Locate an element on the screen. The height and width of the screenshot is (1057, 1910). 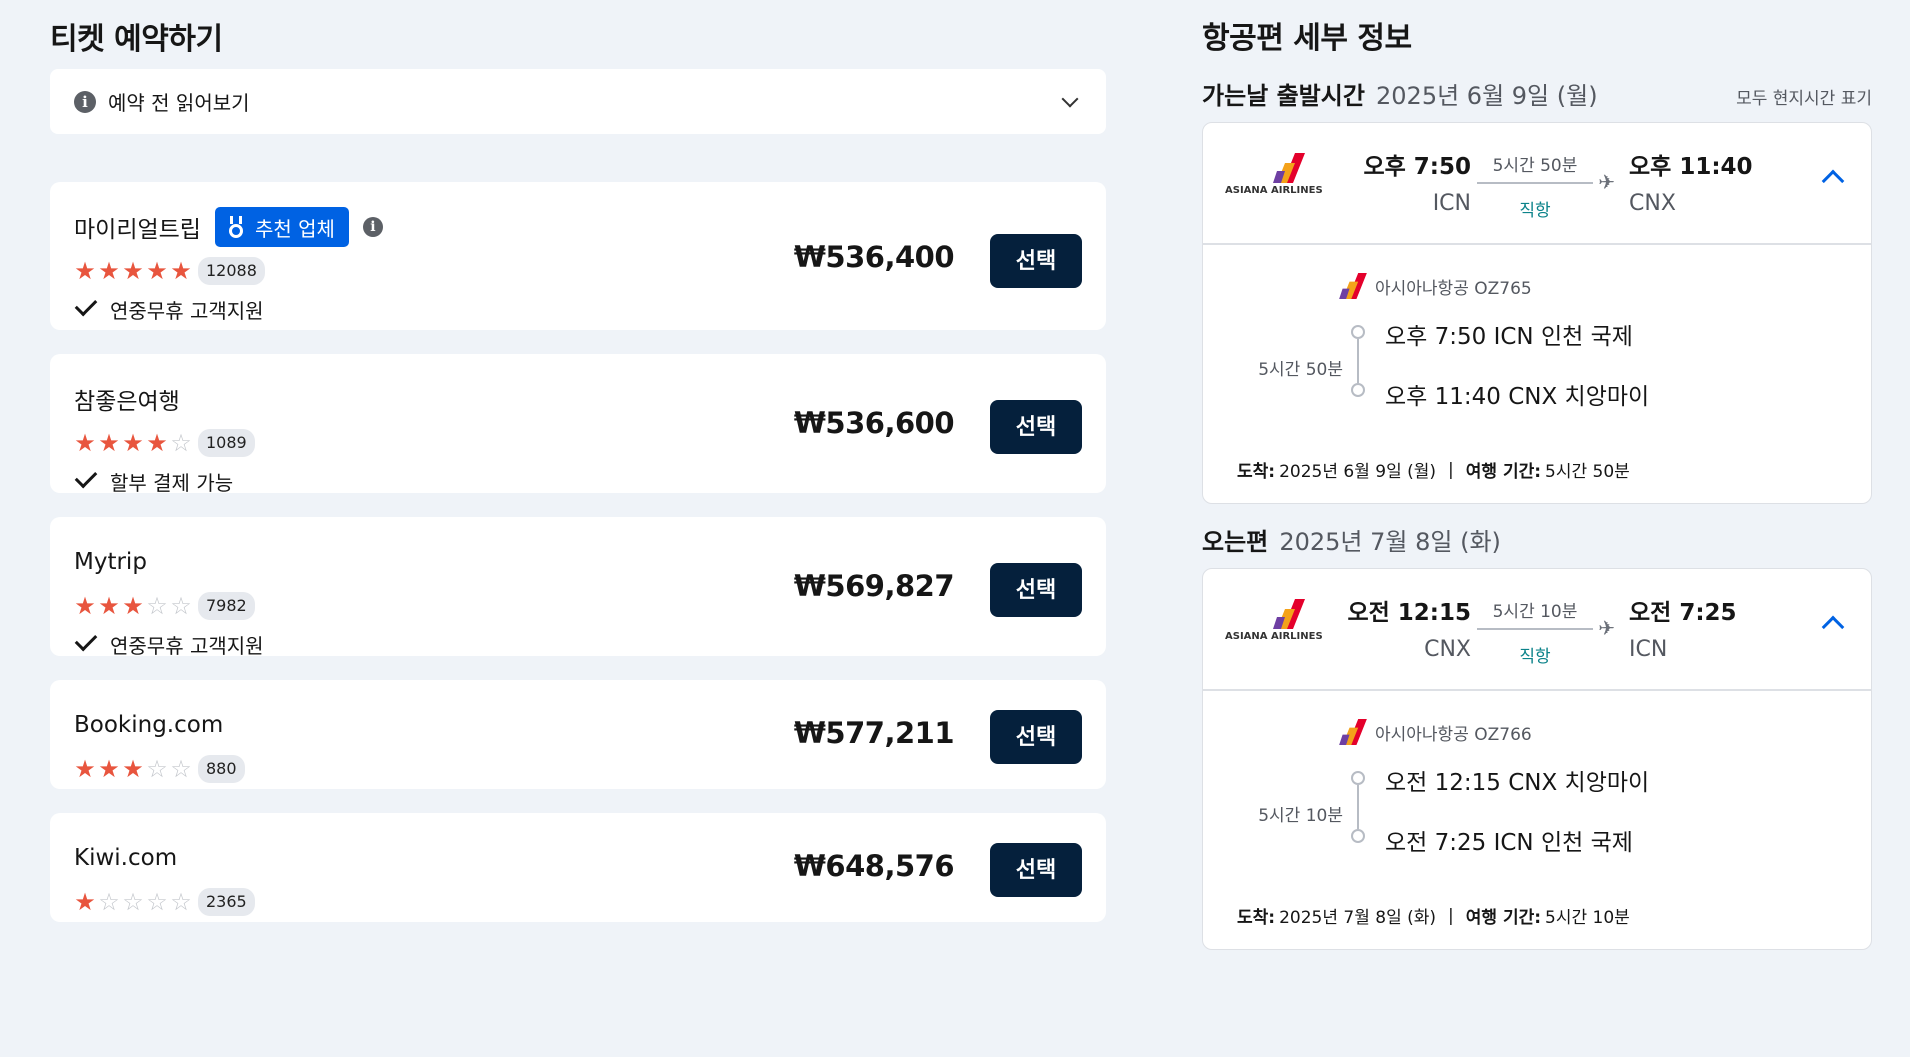
duration: 5시간 10분 is located at coordinates (1535, 612).